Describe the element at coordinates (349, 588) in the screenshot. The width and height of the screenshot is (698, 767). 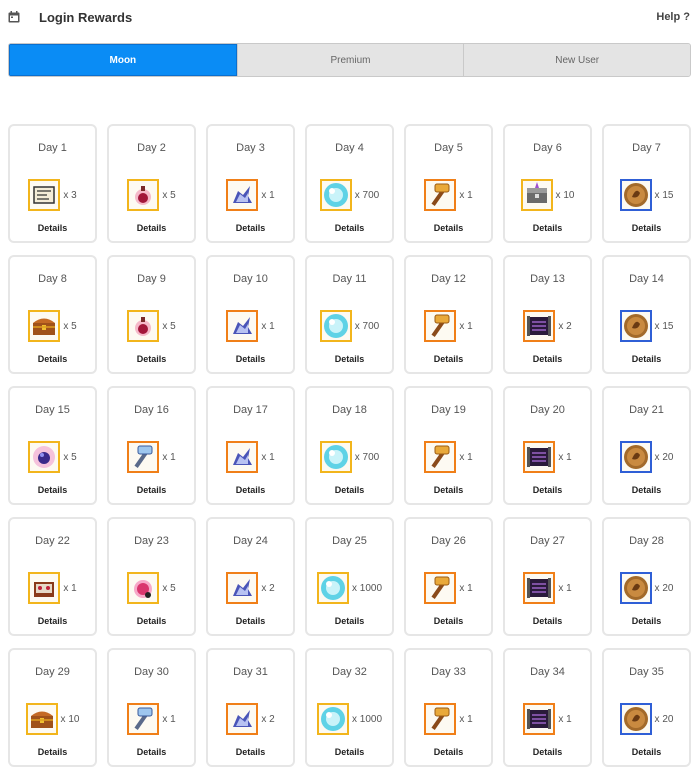
I see `reward-row: x 1000` at that location.